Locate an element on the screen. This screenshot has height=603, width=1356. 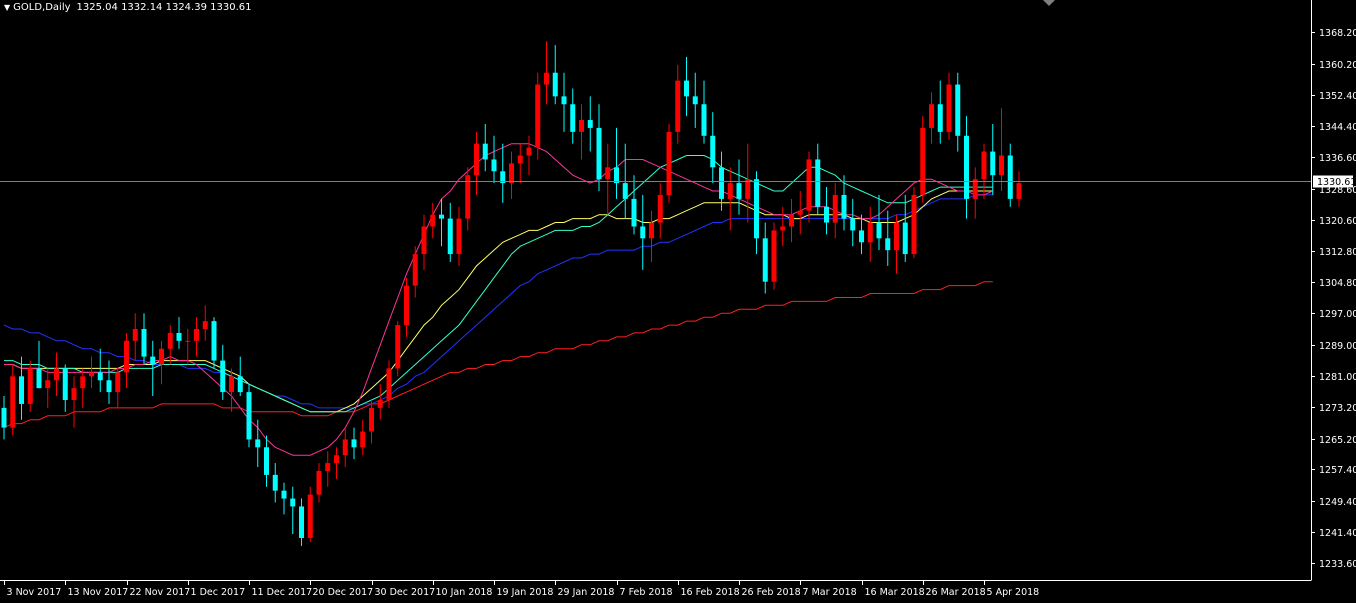
date-tick-label: 7 Feb 2018 is located at coordinates (646, 592).